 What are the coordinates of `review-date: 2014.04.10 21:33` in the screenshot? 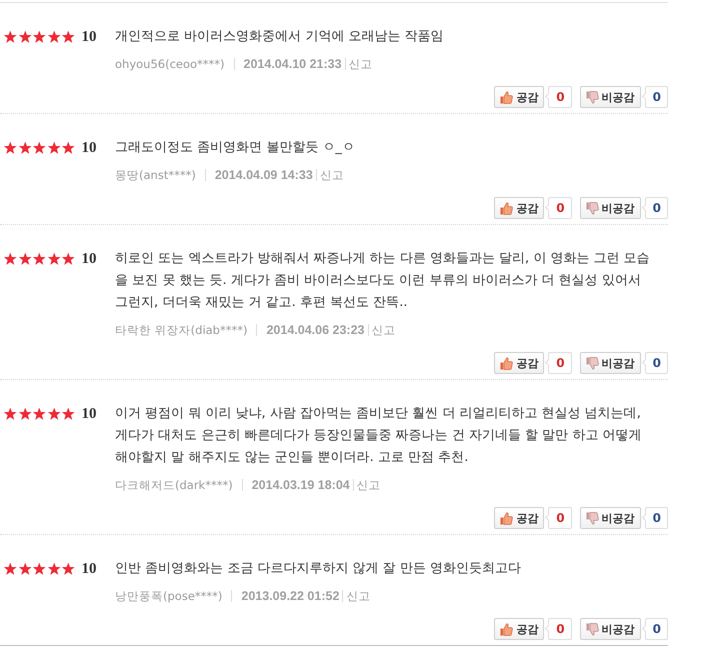 It's located at (293, 64).